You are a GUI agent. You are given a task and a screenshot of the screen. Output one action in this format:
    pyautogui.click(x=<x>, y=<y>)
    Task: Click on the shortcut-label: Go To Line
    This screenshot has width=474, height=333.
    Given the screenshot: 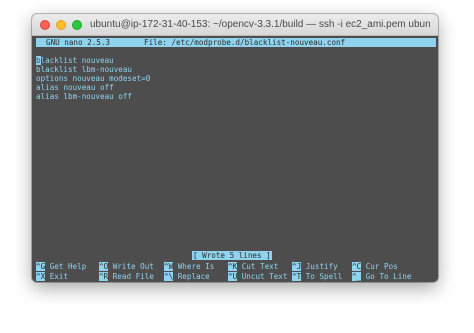 What is the action you would take?
    pyautogui.click(x=386, y=276)
    